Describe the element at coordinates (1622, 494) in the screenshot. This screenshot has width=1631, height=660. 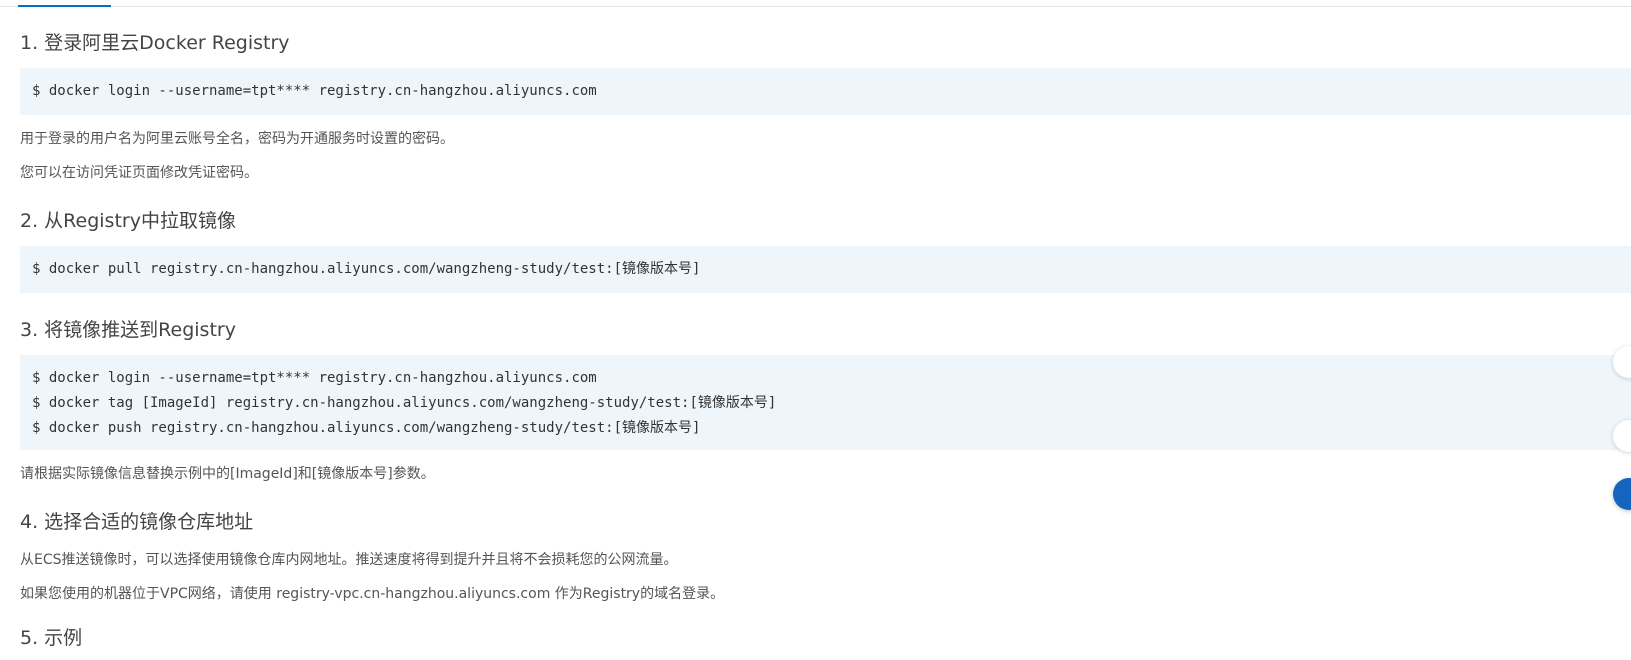
I see `floating-help-button` at that location.